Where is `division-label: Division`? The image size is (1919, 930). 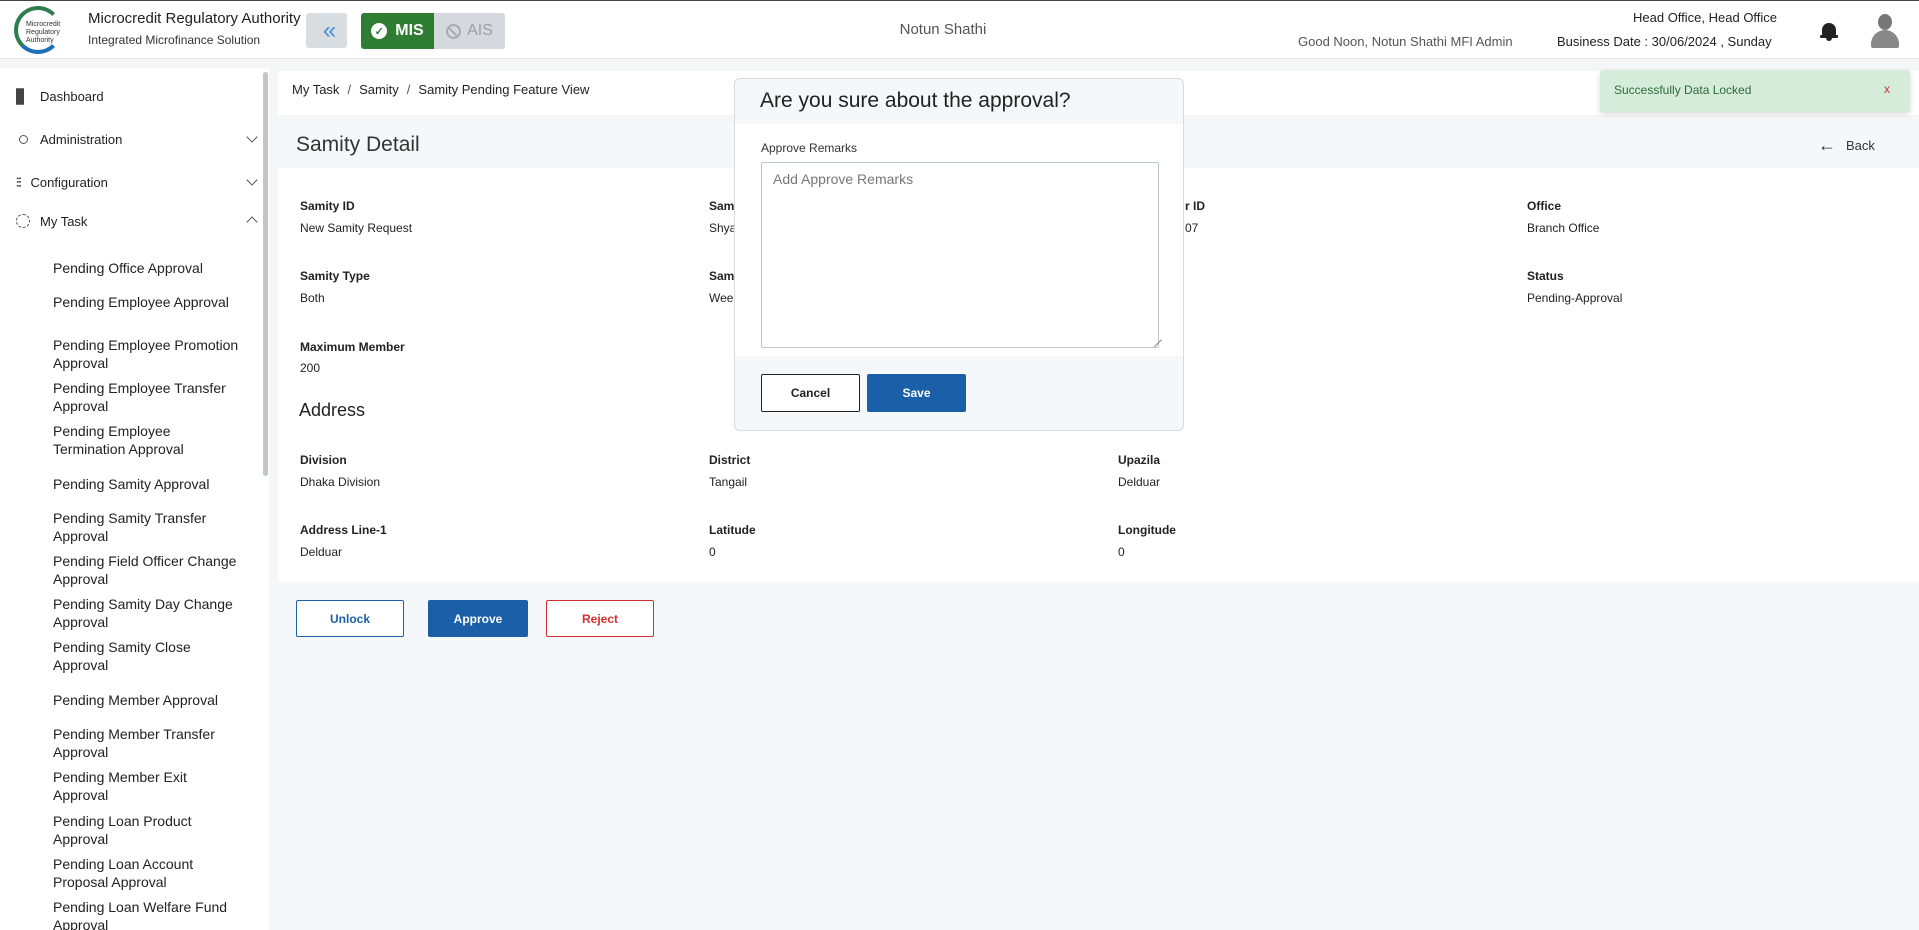
division-label: Division is located at coordinates (323, 460).